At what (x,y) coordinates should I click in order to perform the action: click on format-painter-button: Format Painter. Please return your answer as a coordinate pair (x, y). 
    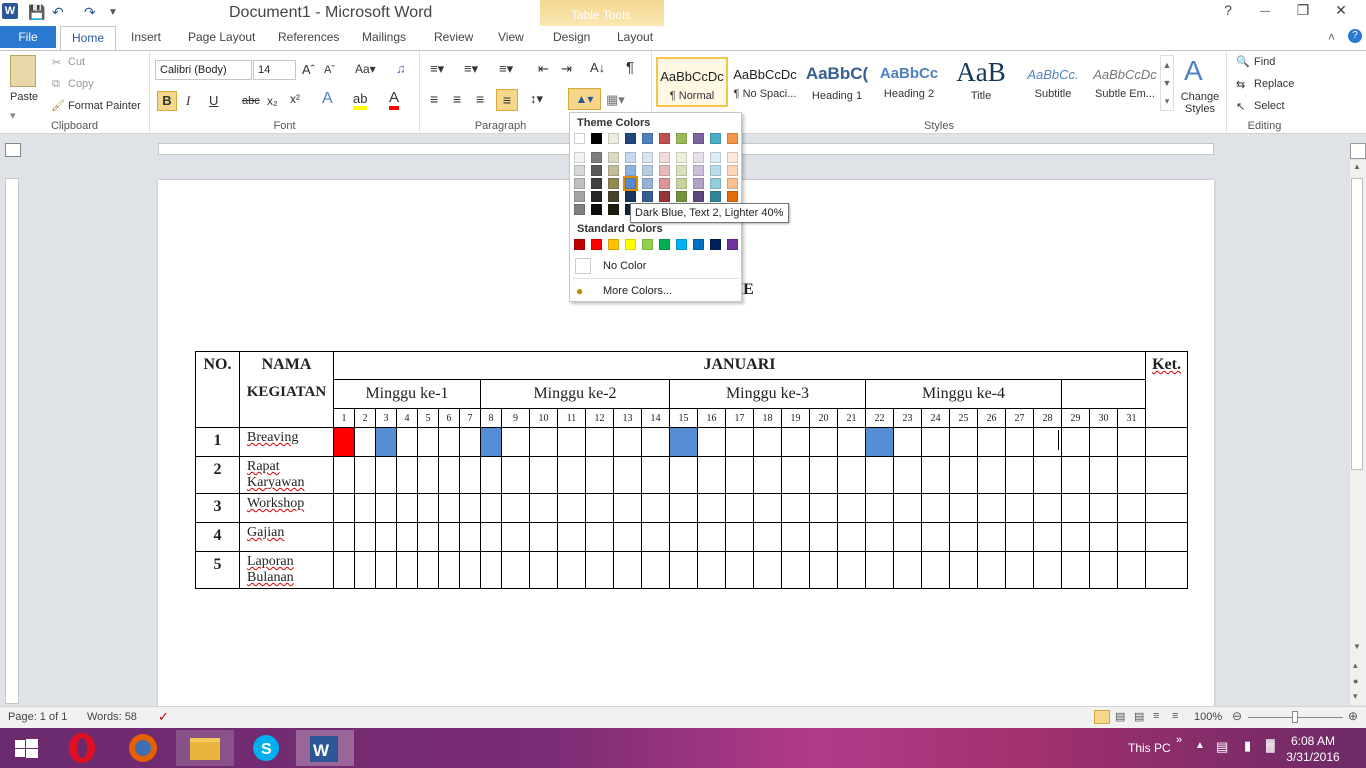
    Looking at the image, I should click on (104, 106).